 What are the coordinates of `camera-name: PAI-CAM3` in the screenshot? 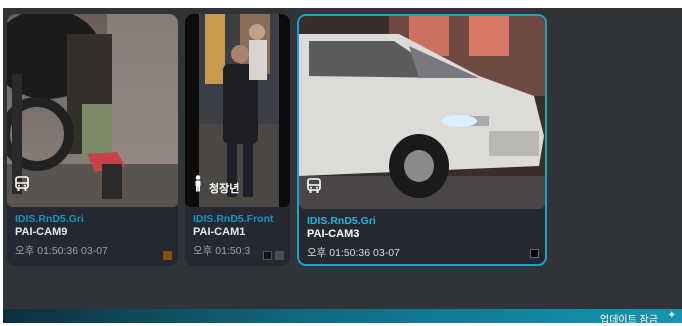 It's located at (333, 234).